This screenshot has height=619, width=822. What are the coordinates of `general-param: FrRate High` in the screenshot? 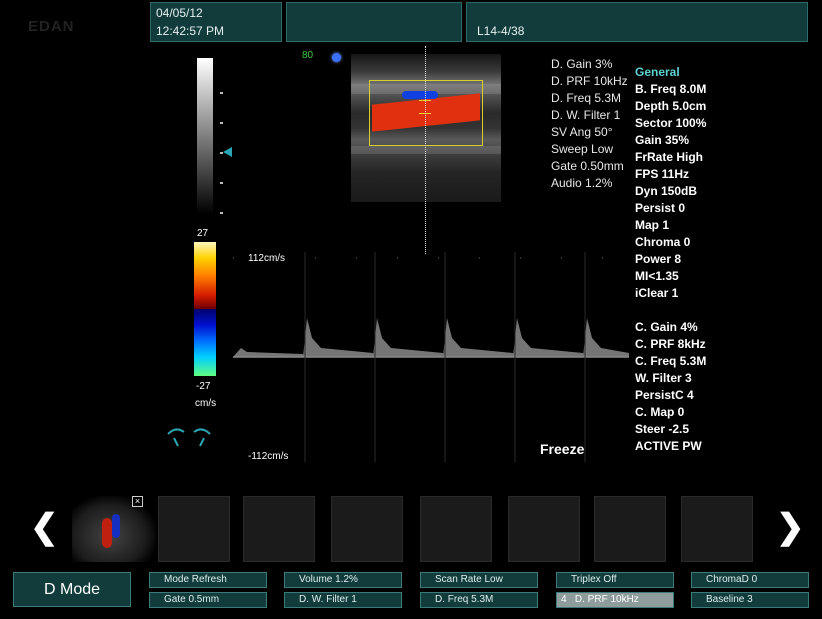 It's located at (669, 157).